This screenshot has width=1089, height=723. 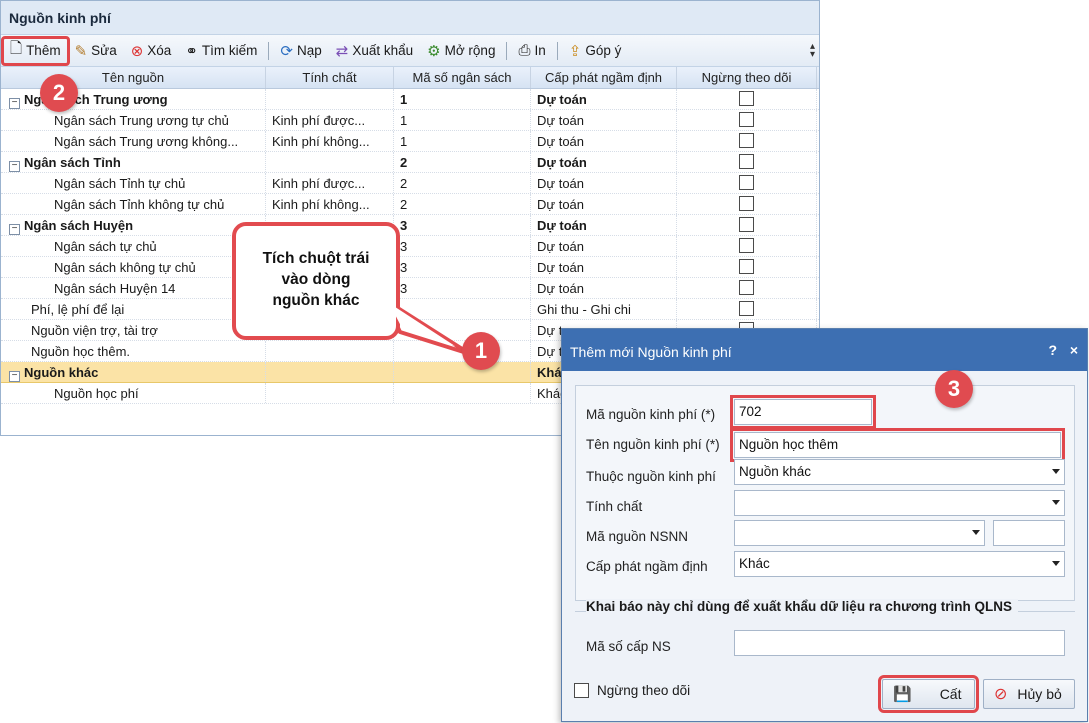 What do you see at coordinates (410, 309) in the screenshot?
I see `table-row: Phí, lệ phí để lại Ghi thu - Ghi chi` at bounding box center [410, 309].